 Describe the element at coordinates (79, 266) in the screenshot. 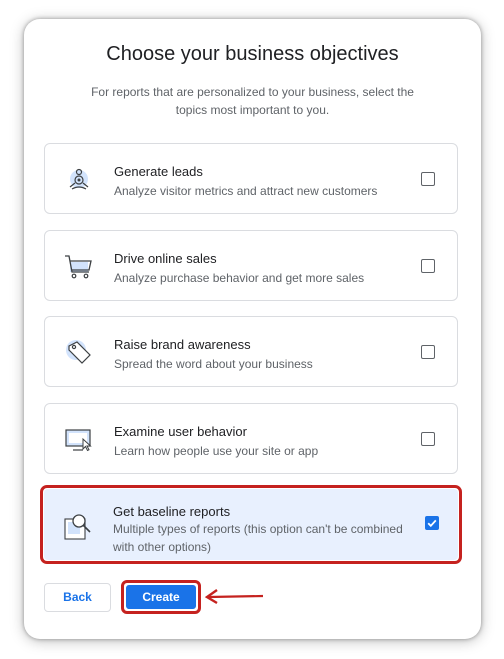

I see `shopping-cart-icon` at that location.